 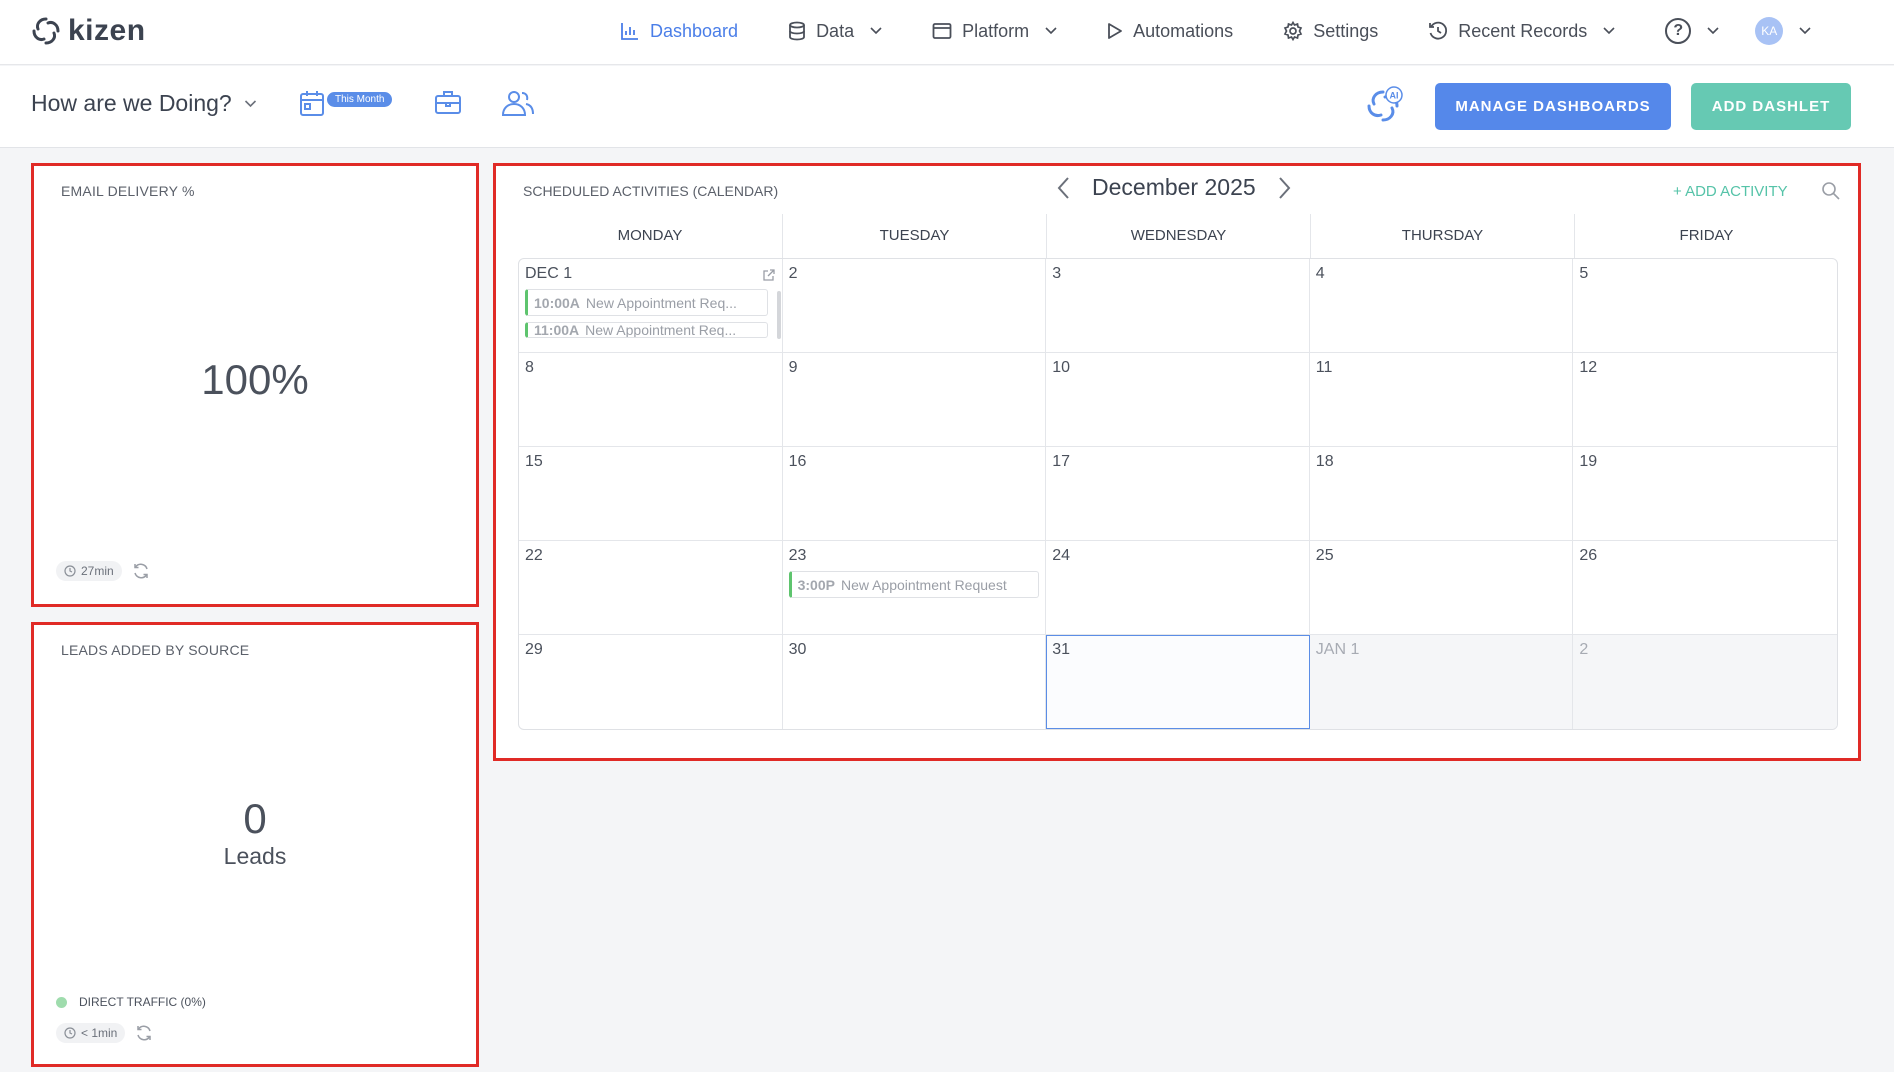 I want to click on nav-platform: Platform, so click(x=994, y=31).